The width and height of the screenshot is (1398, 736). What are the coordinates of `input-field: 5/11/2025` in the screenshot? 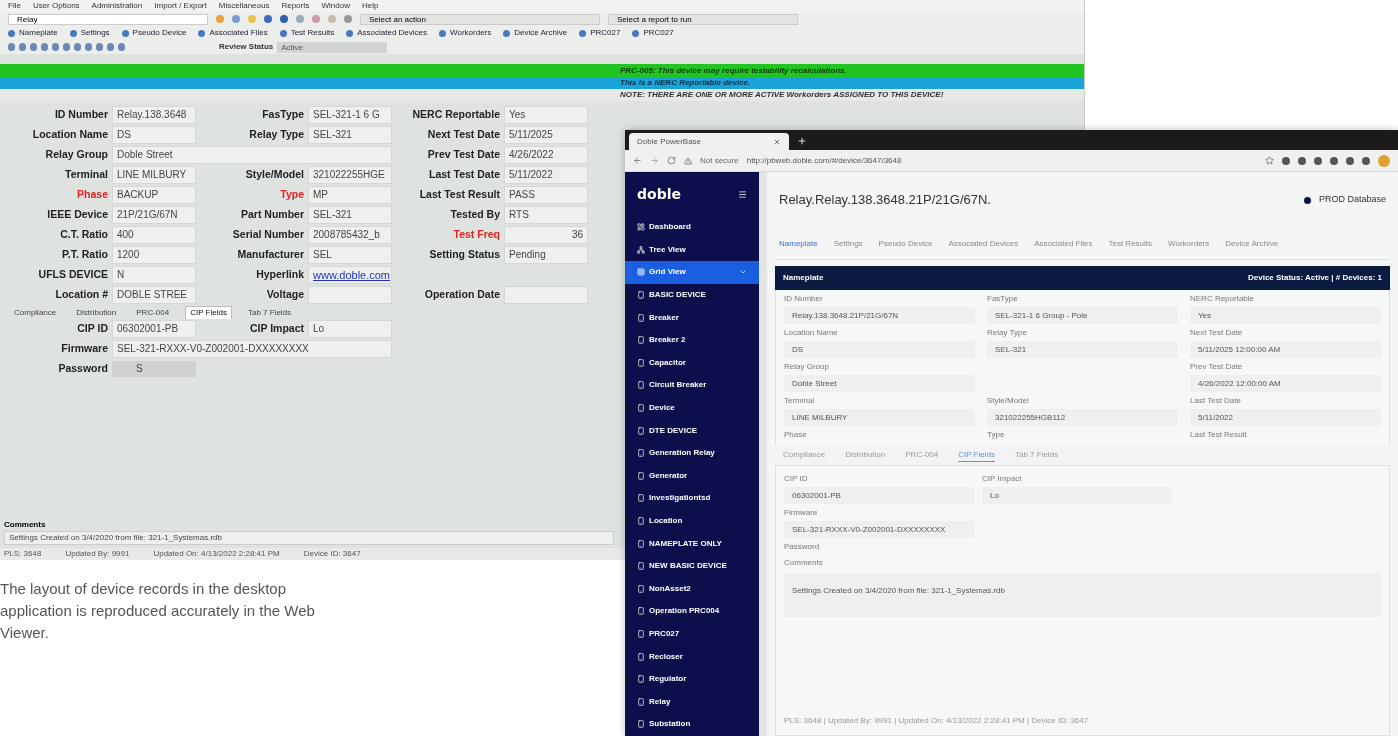 It's located at (546, 135).